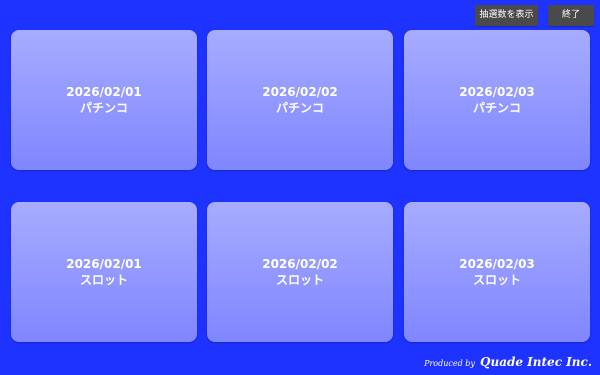 The height and width of the screenshot is (375, 600). What do you see at coordinates (300, 100) in the screenshot?
I see `card-pachinko-0202: 2026/02/02 パチンコ` at bounding box center [300, 100].